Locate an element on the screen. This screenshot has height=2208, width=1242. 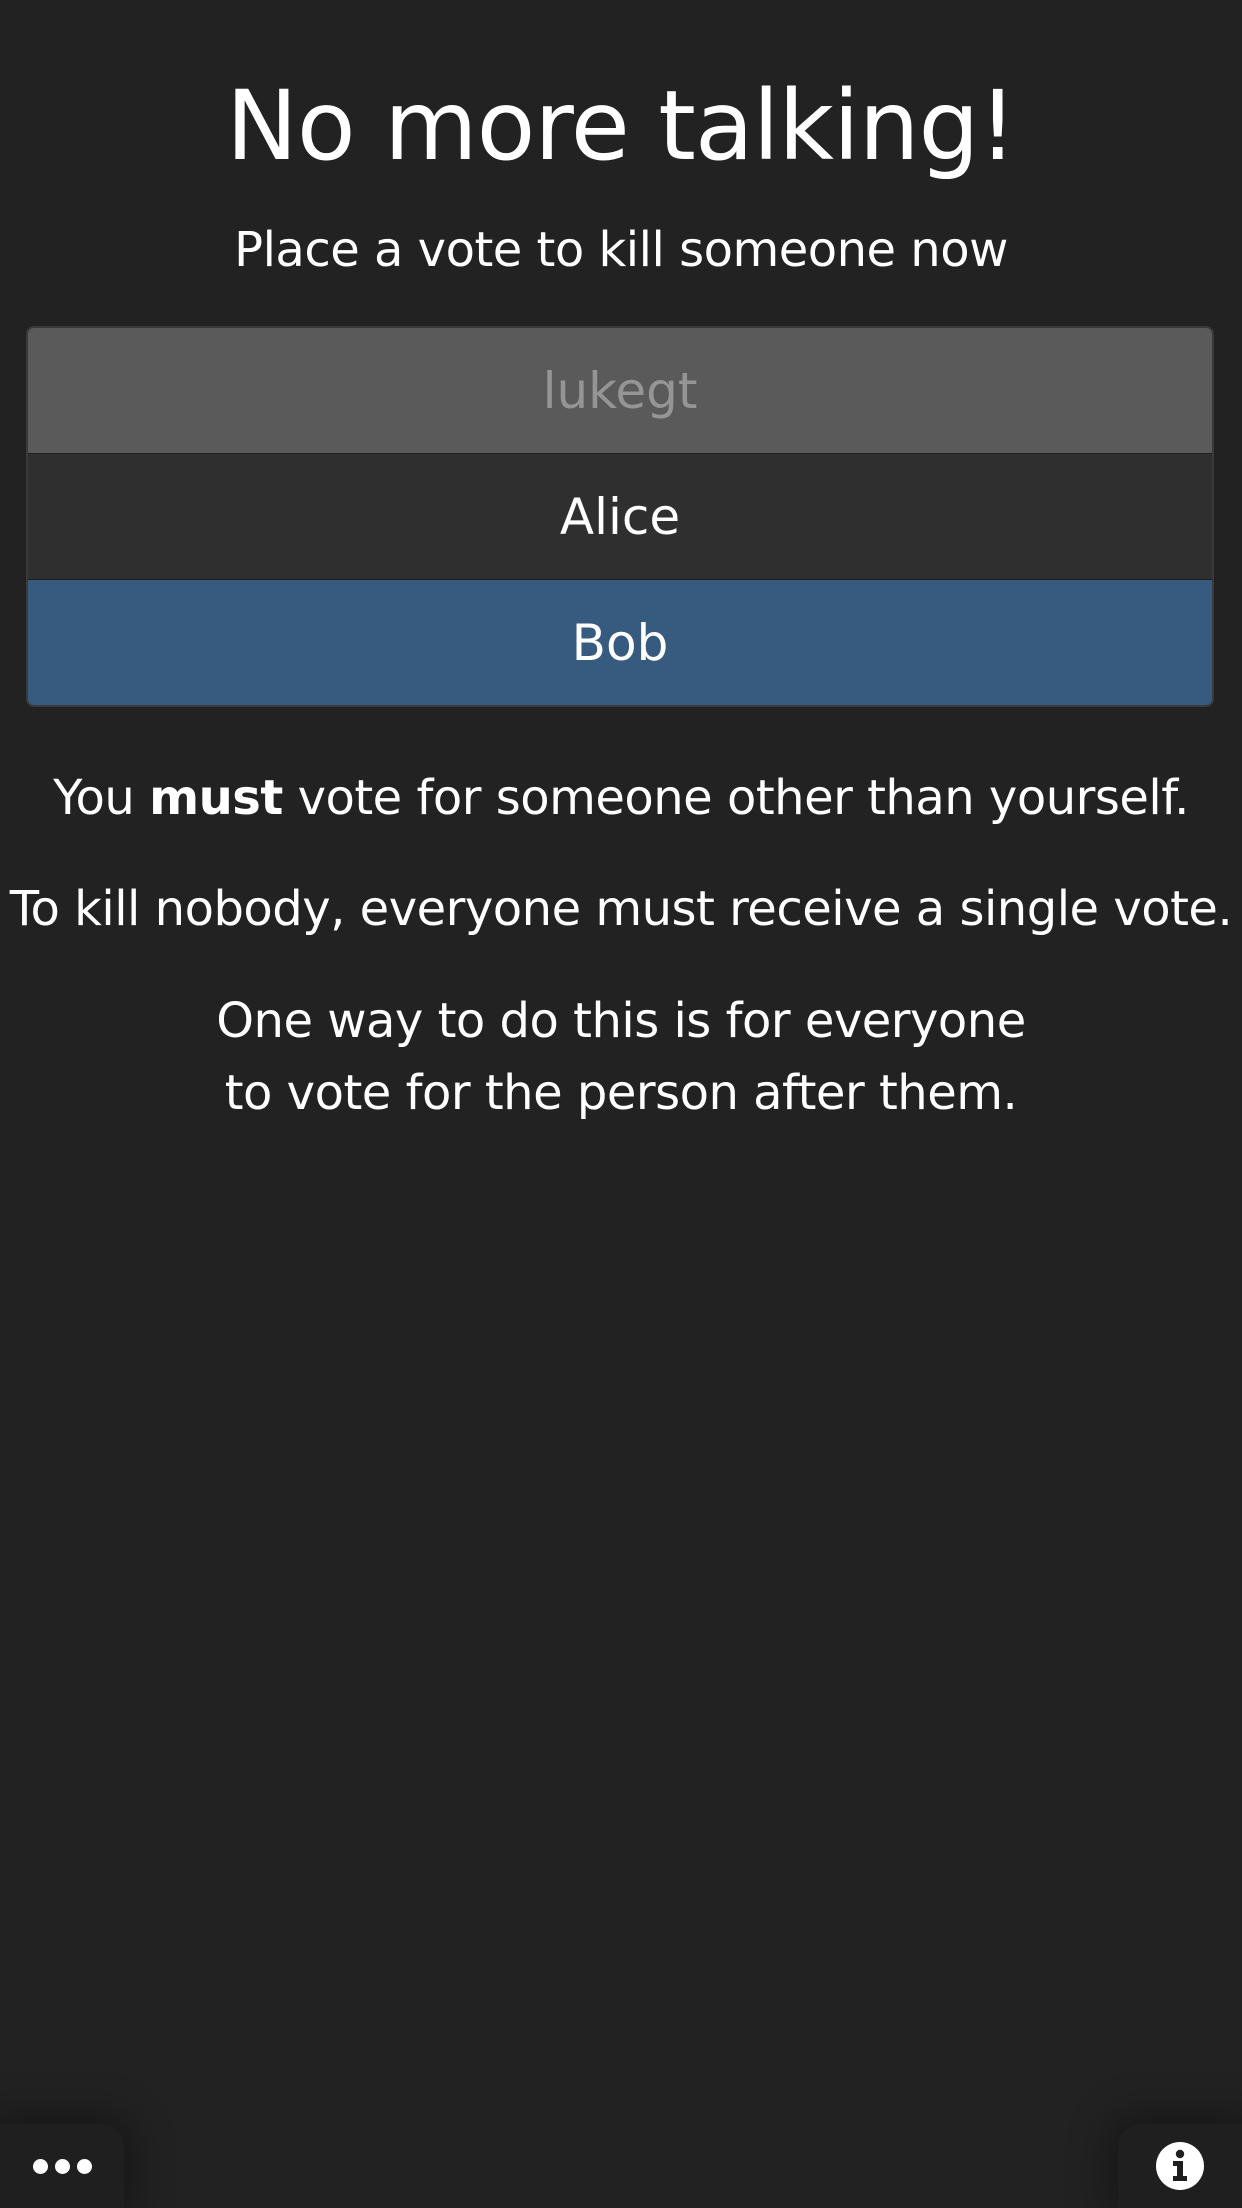
vote-option-label: Bob is located at coordinates (620, 643).